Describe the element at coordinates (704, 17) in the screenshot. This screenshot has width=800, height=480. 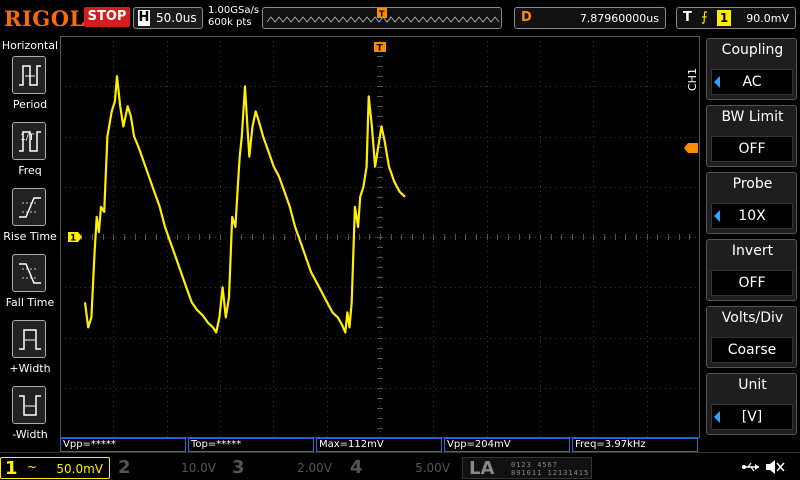
I see `rising-edge-icon: ⨍` at that location.